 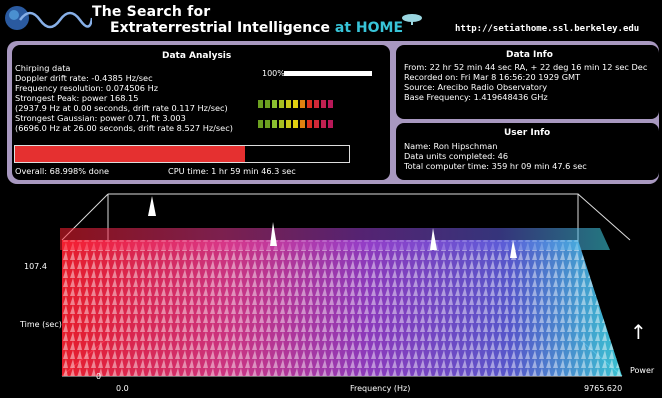 I want to click on chirping-label: Chirping data, so click(x=43, y=68).